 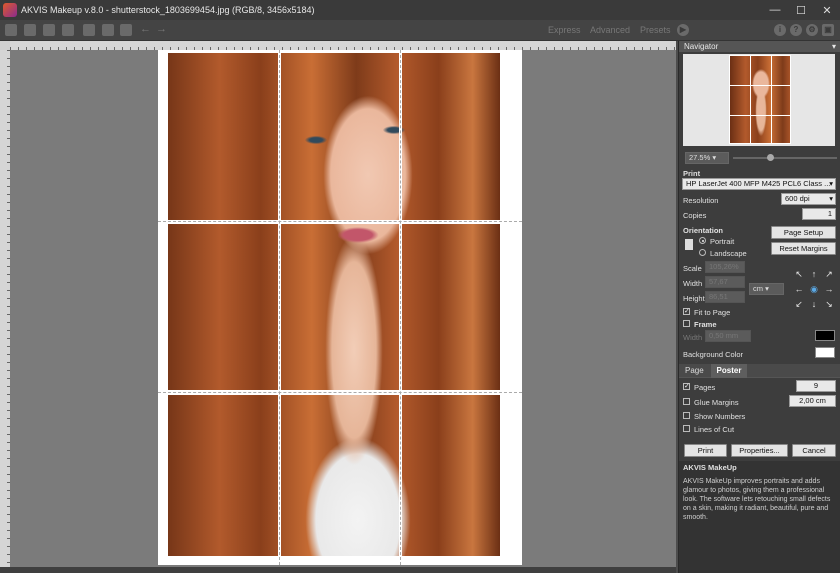 I want to click on ruler-corner, so click(x=5, y=45).